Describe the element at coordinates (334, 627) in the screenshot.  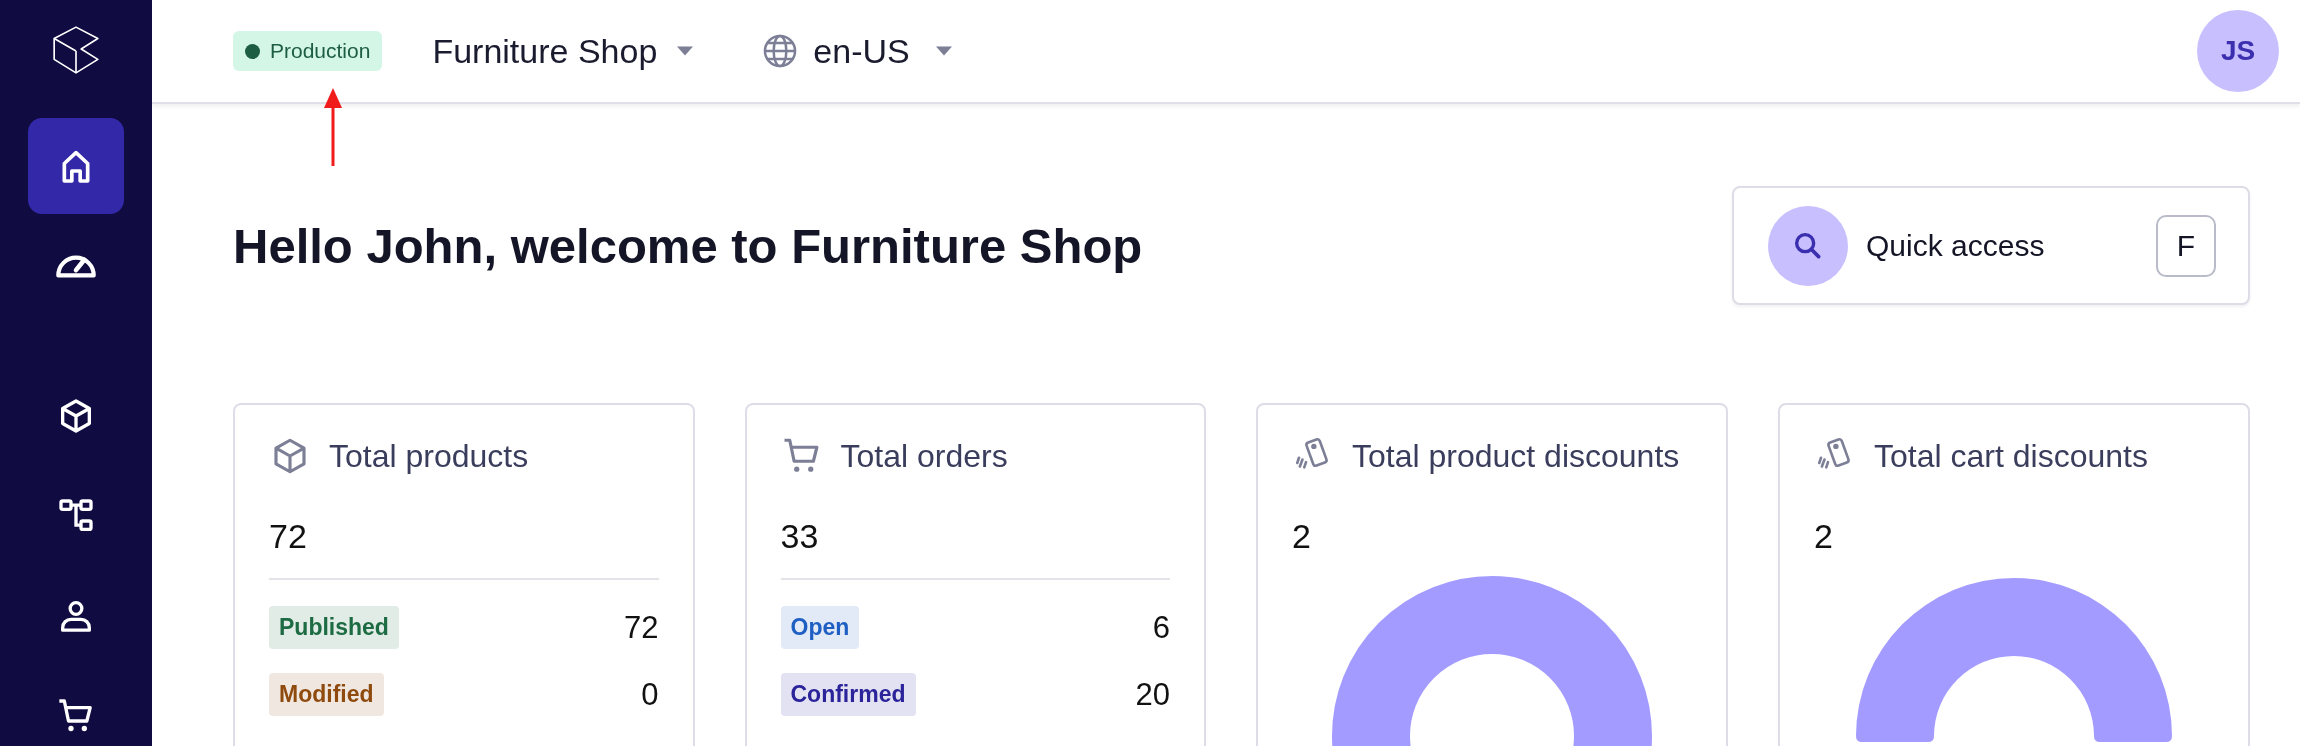
I see `status-tag: Published` at that location.